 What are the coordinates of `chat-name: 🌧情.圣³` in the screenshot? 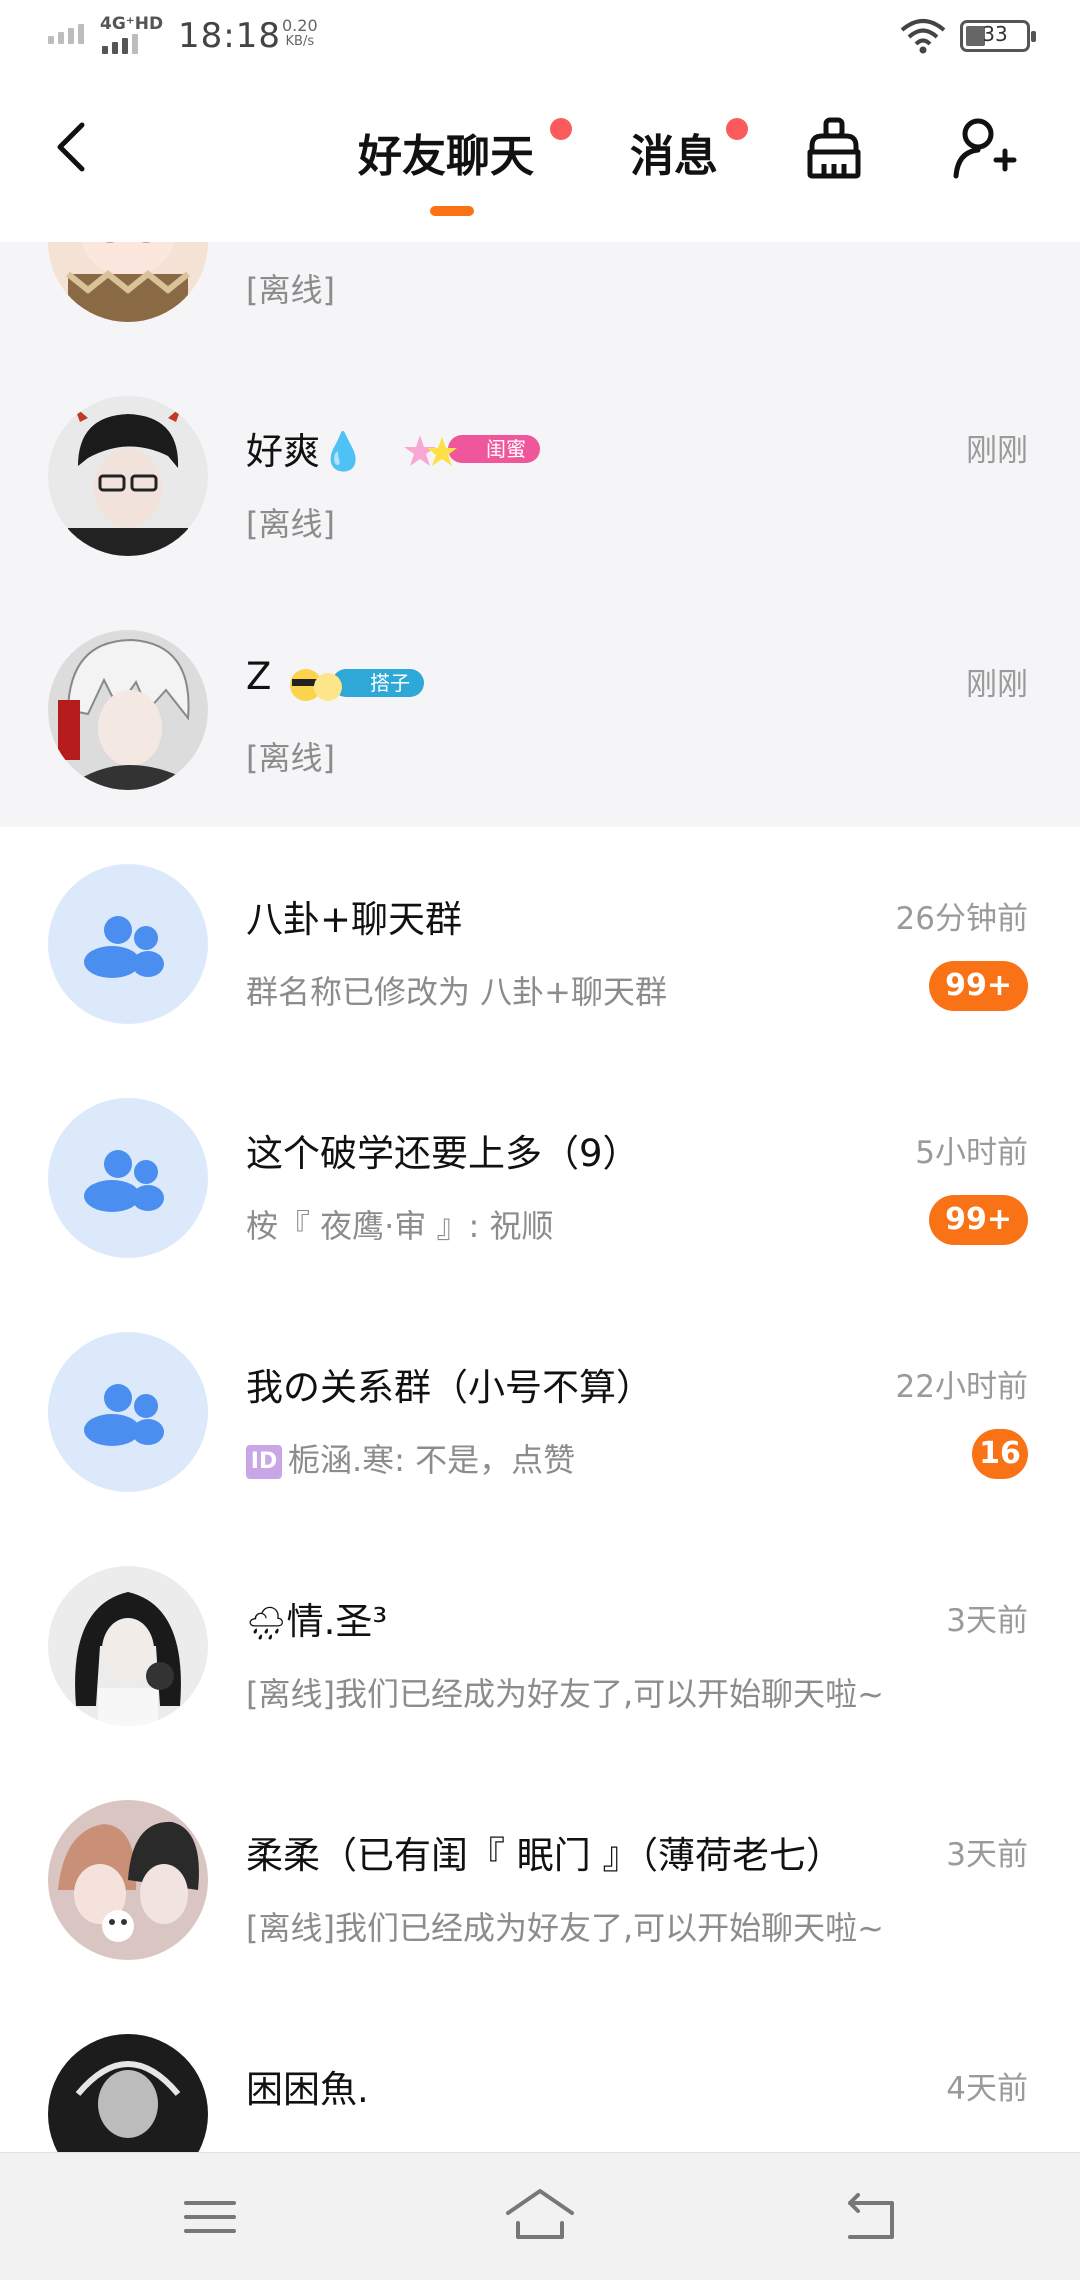 It's located at (316, 1618).